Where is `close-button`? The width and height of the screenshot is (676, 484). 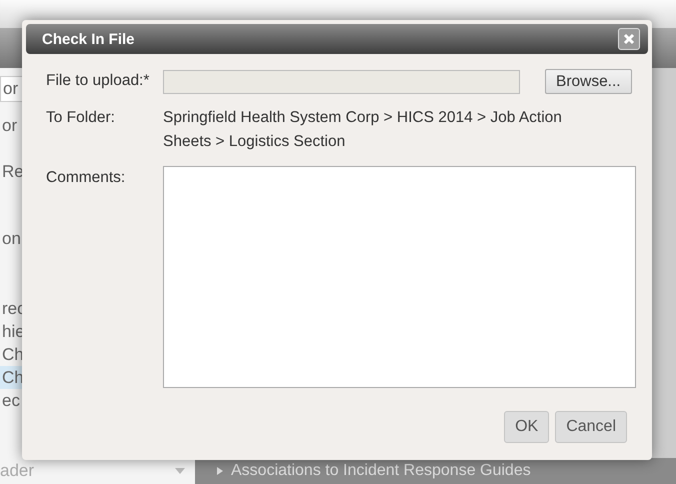
close-button is located at coordinates (629, 39).